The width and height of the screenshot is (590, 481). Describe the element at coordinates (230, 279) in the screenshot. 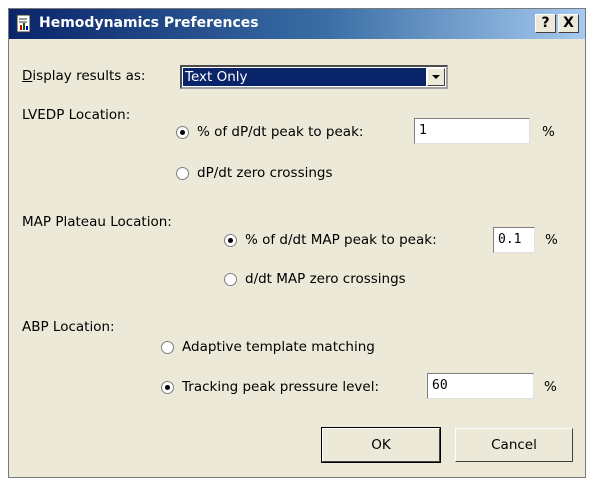

I see `map-zero-crossings-radio` at that location.